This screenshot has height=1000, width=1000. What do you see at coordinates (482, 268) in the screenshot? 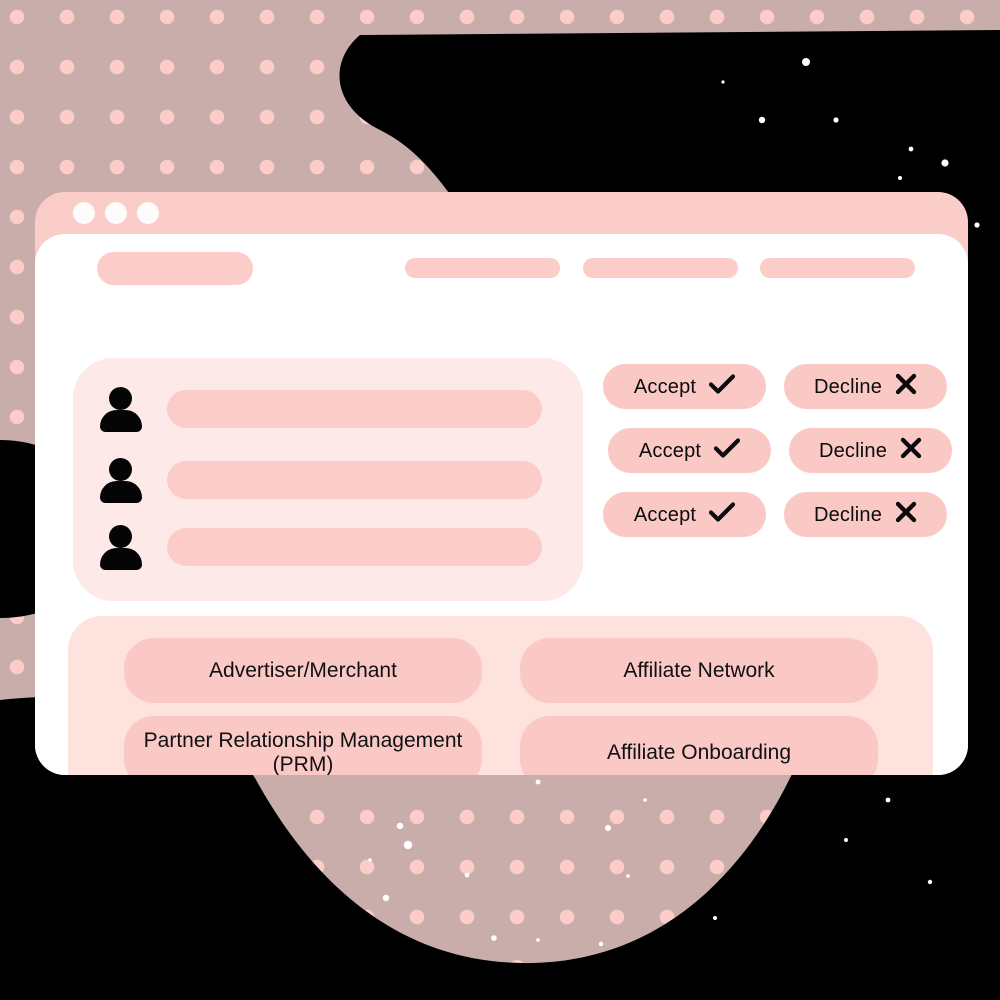
I see `nav-item-1-placeholder` at bounding box center [482, 268].